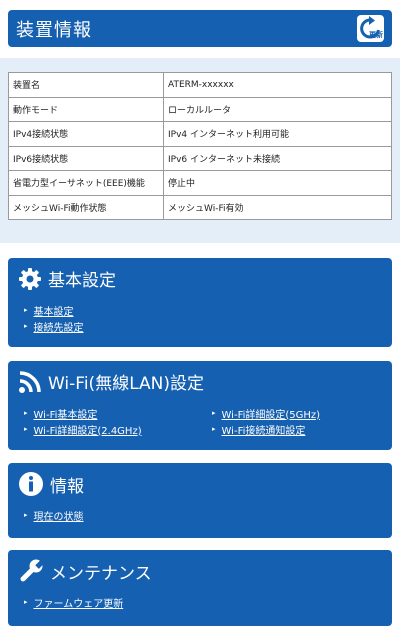  Describe the element at coordinates (67, 486) in the screenshot. I see `card-title: 情報` at that location.